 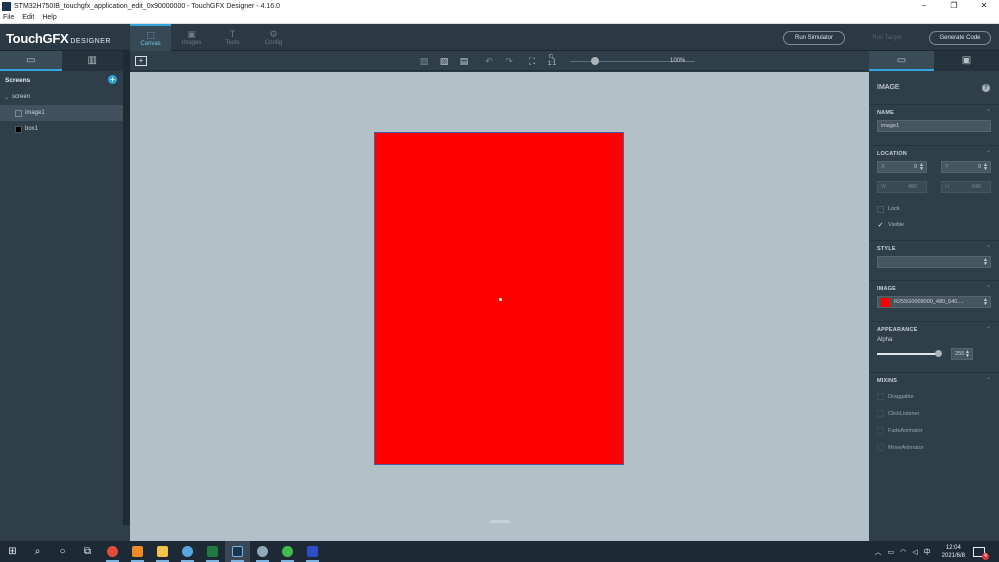 What do you see at coordinates (150, 37) in the screenshot?
I see `tab-canvas: ⬚ Canvas` at bounding box center [150, 37].